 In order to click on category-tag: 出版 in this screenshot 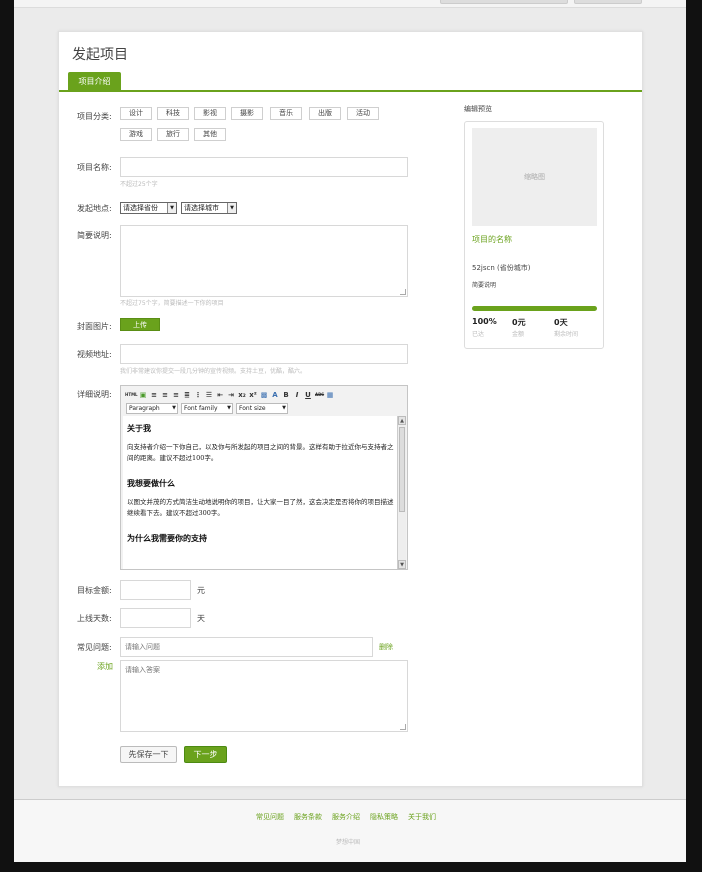, I will do `click(325, 113)`.